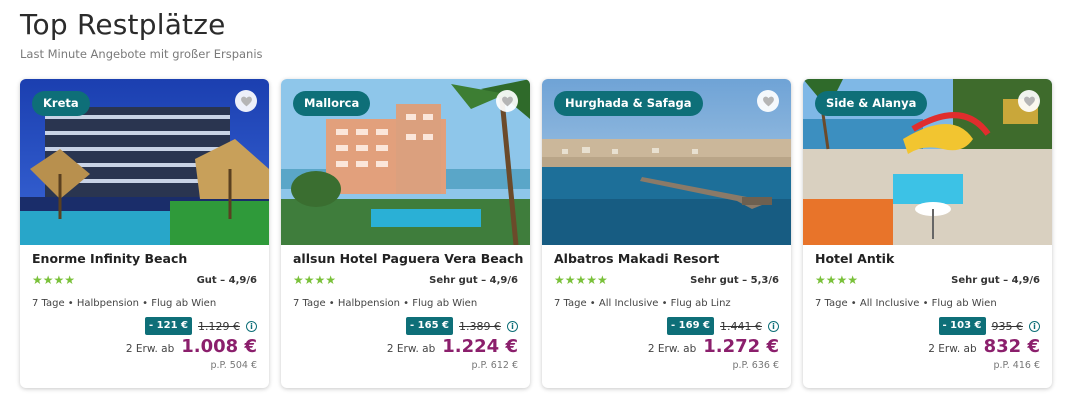 The width and height of the screenshot is (1068, 400). Describe the element at coordinates (494, 365) in the screenshot. I see `price-per-person: p.P. 612 €` at that location.